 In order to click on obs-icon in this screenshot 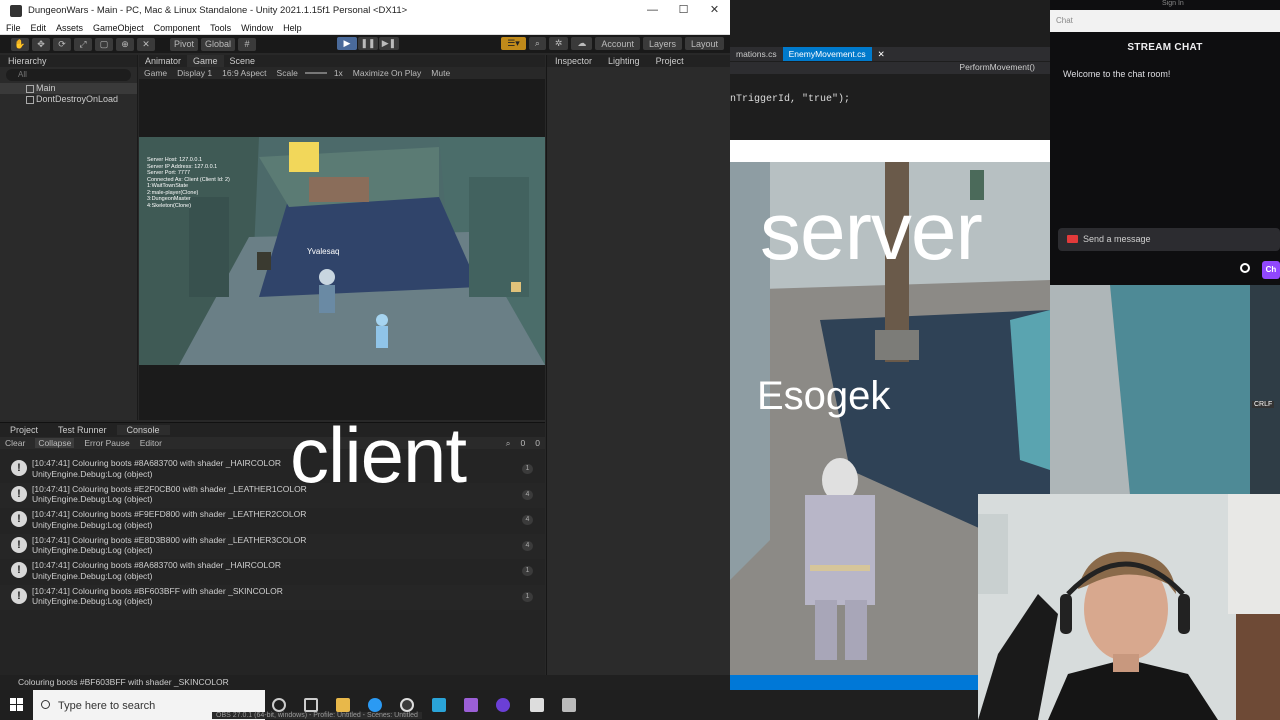, I will do `click(407, 705)`.